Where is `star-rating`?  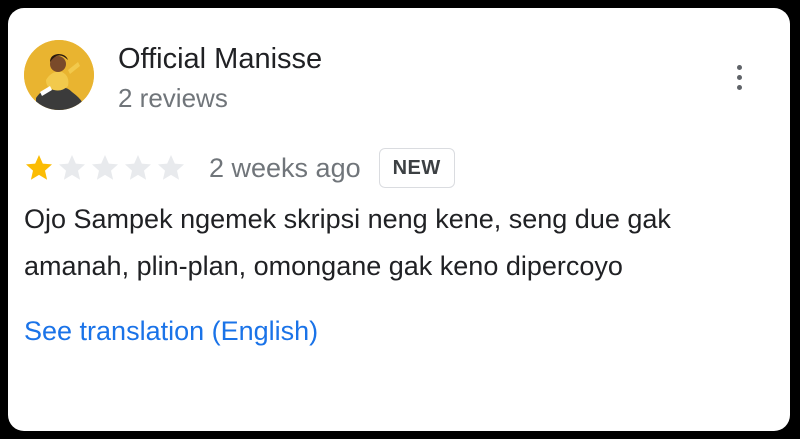
star-rating is located at coordinates (106, 168).